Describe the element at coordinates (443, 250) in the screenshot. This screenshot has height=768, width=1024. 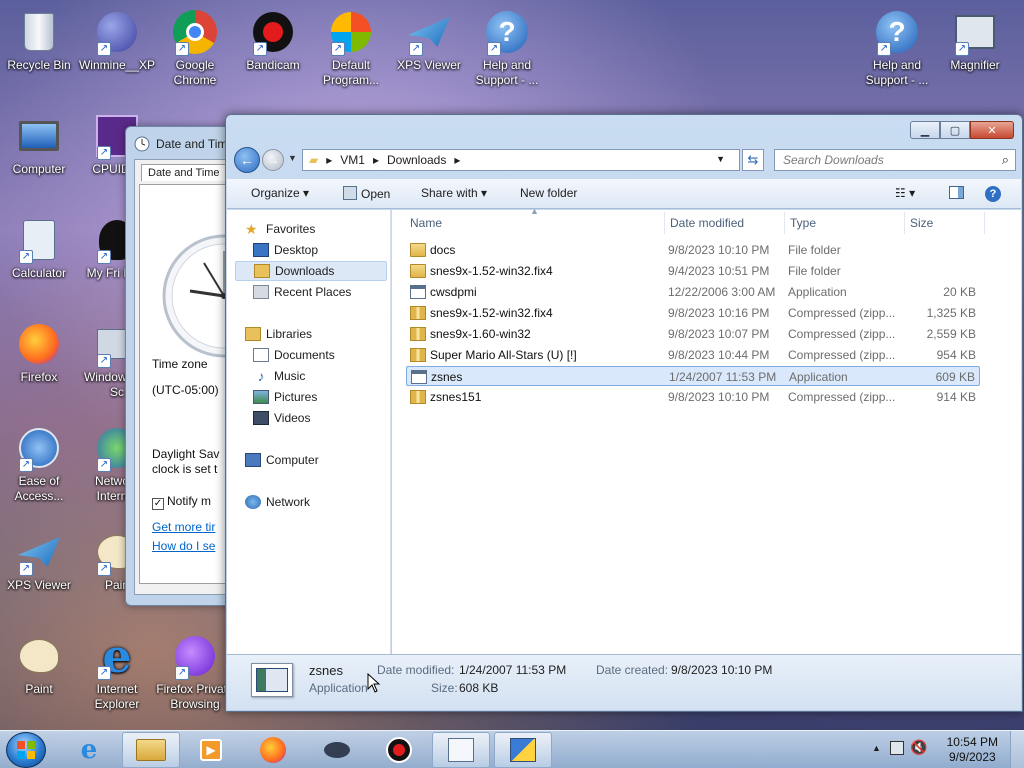
I see `file-name: docs` at that location.